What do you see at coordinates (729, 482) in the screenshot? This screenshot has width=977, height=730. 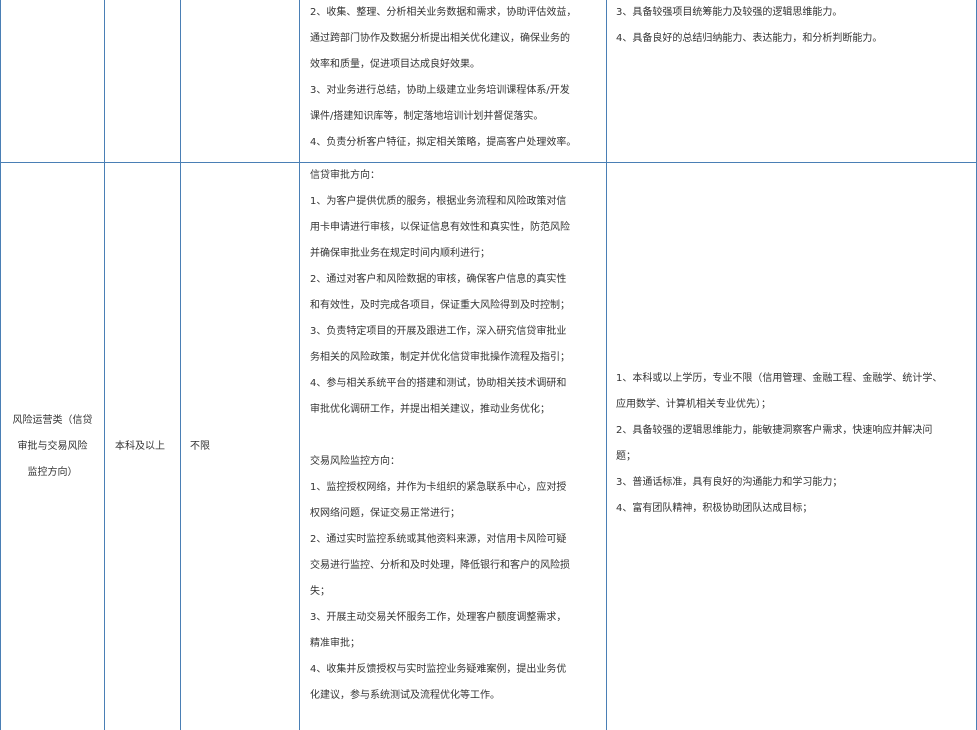 I see `requirement-line: 3、普通话标准，具有良好的沟通能力和学习能力；` at bounding box center [729, 482].